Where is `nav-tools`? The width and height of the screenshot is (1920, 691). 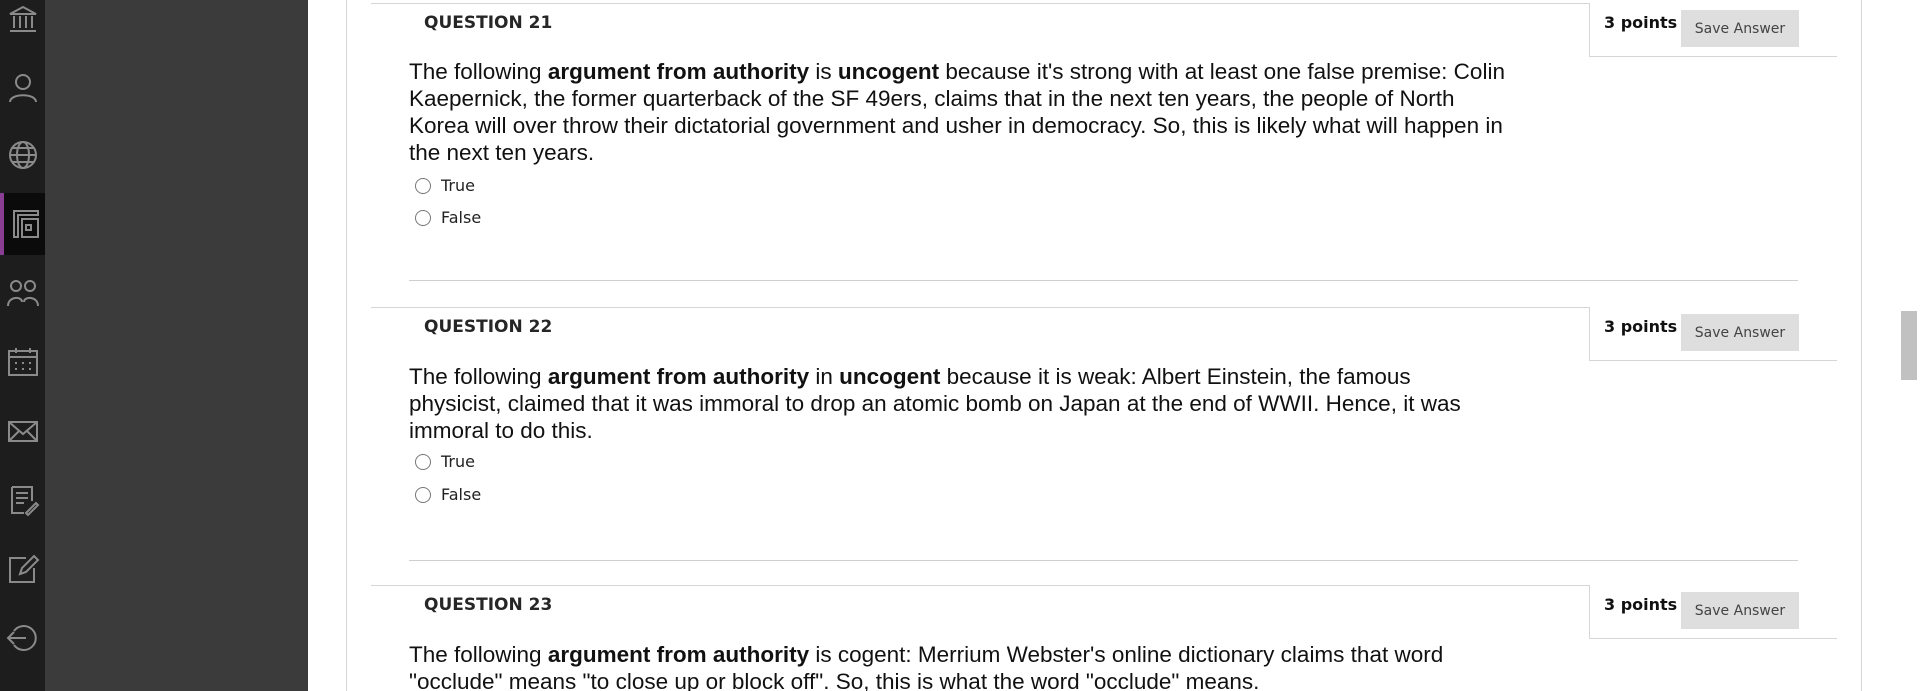
nav-tools is located at coordinates (22, 569).